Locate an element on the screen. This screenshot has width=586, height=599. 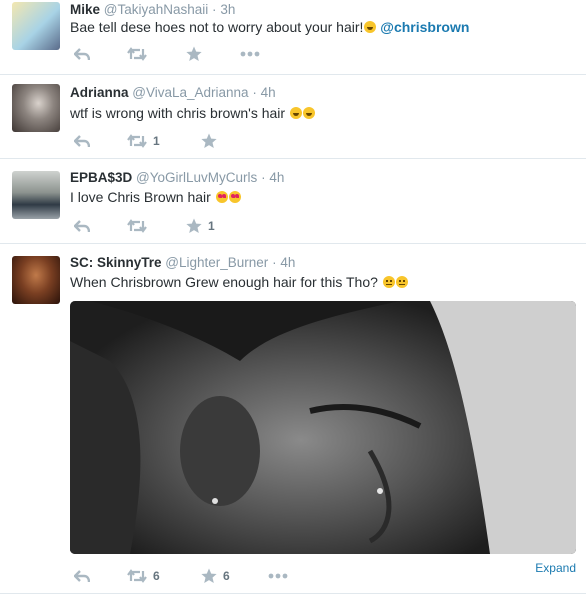
tweet-text-body: wtf is wrong with chris brown's hair is located at coordinates (178, 113).